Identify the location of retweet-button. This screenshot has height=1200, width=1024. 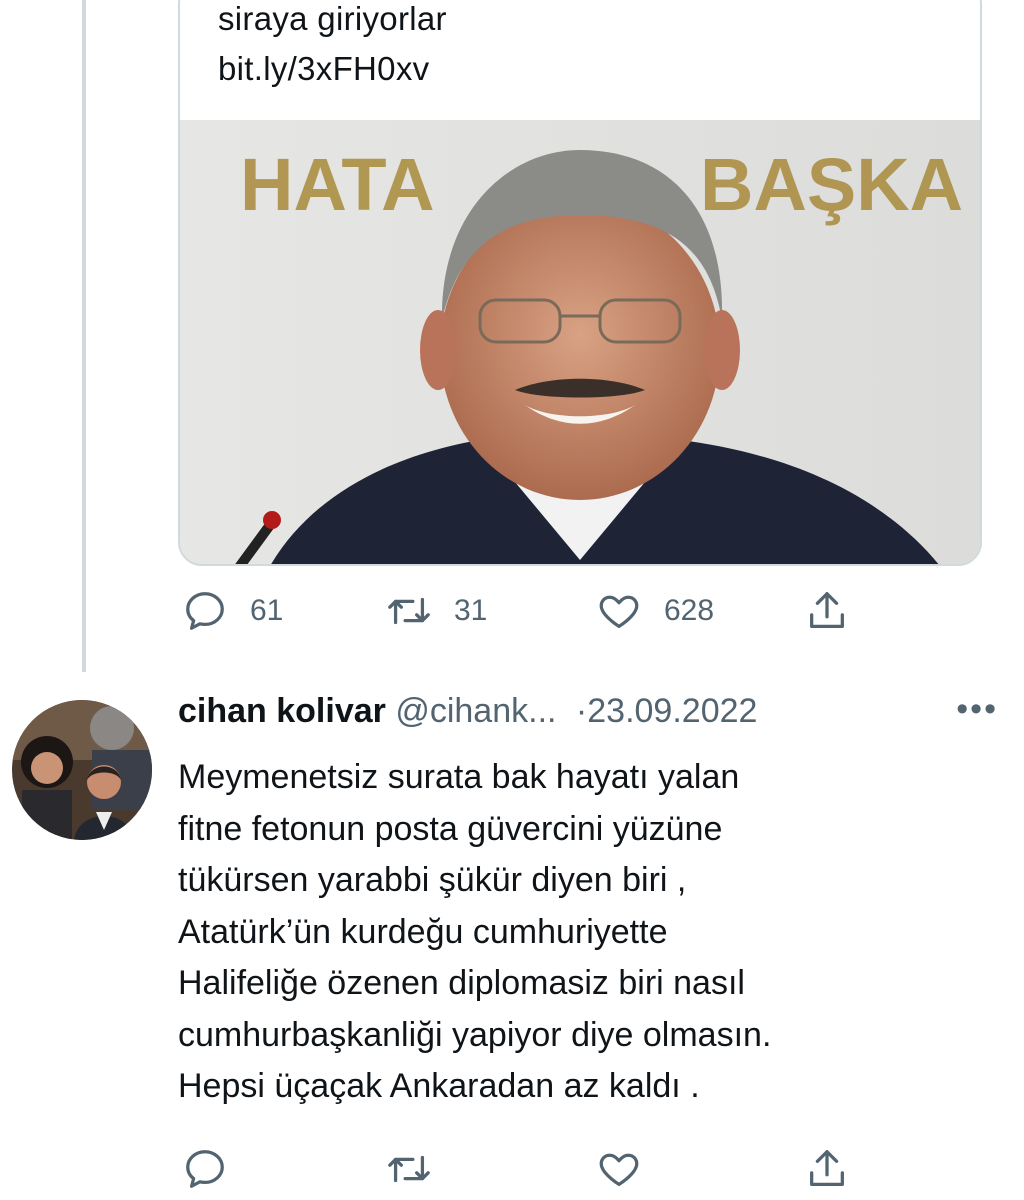
(409, 1169).